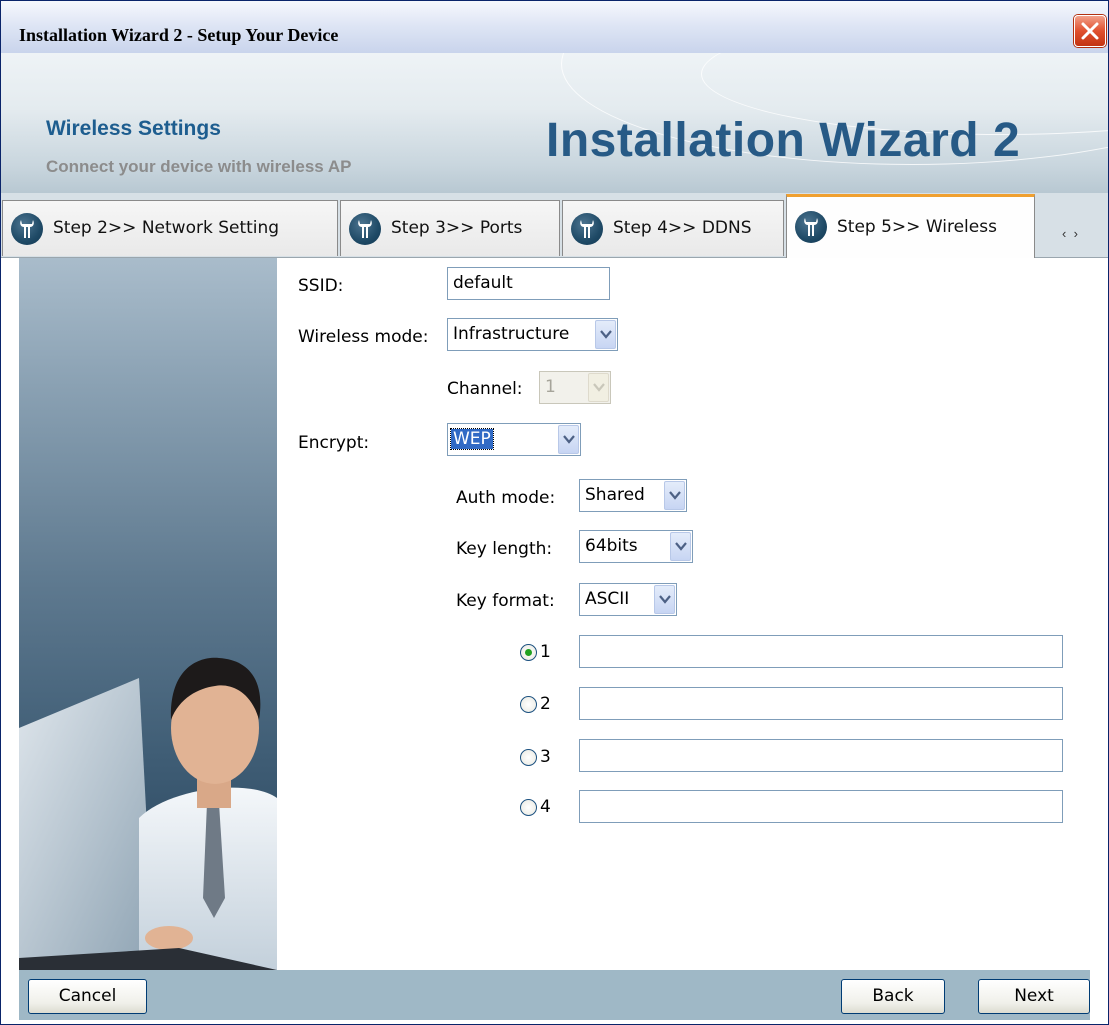  What do you see at coordinates (821, 806) in the screenshot?
I see `key-4-input` at bounding box center [821, 806].